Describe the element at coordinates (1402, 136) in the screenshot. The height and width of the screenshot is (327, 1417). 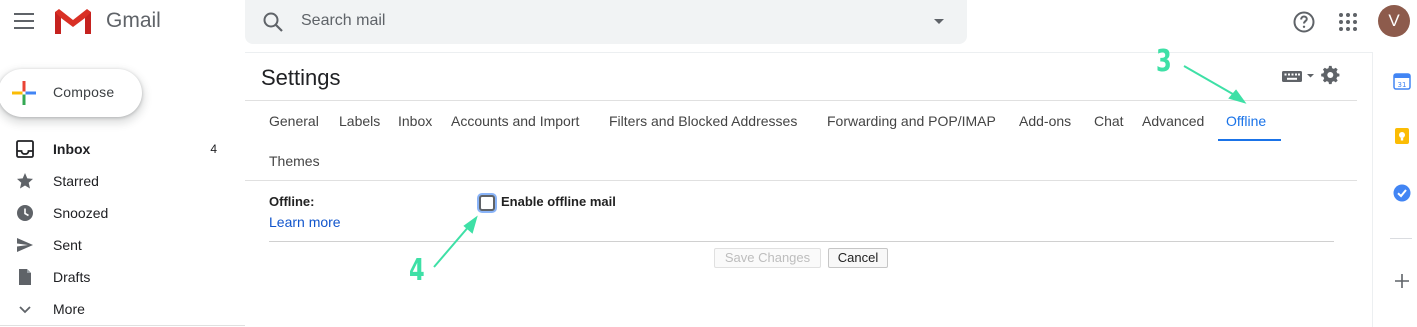
I see `keep-icon` at that location.